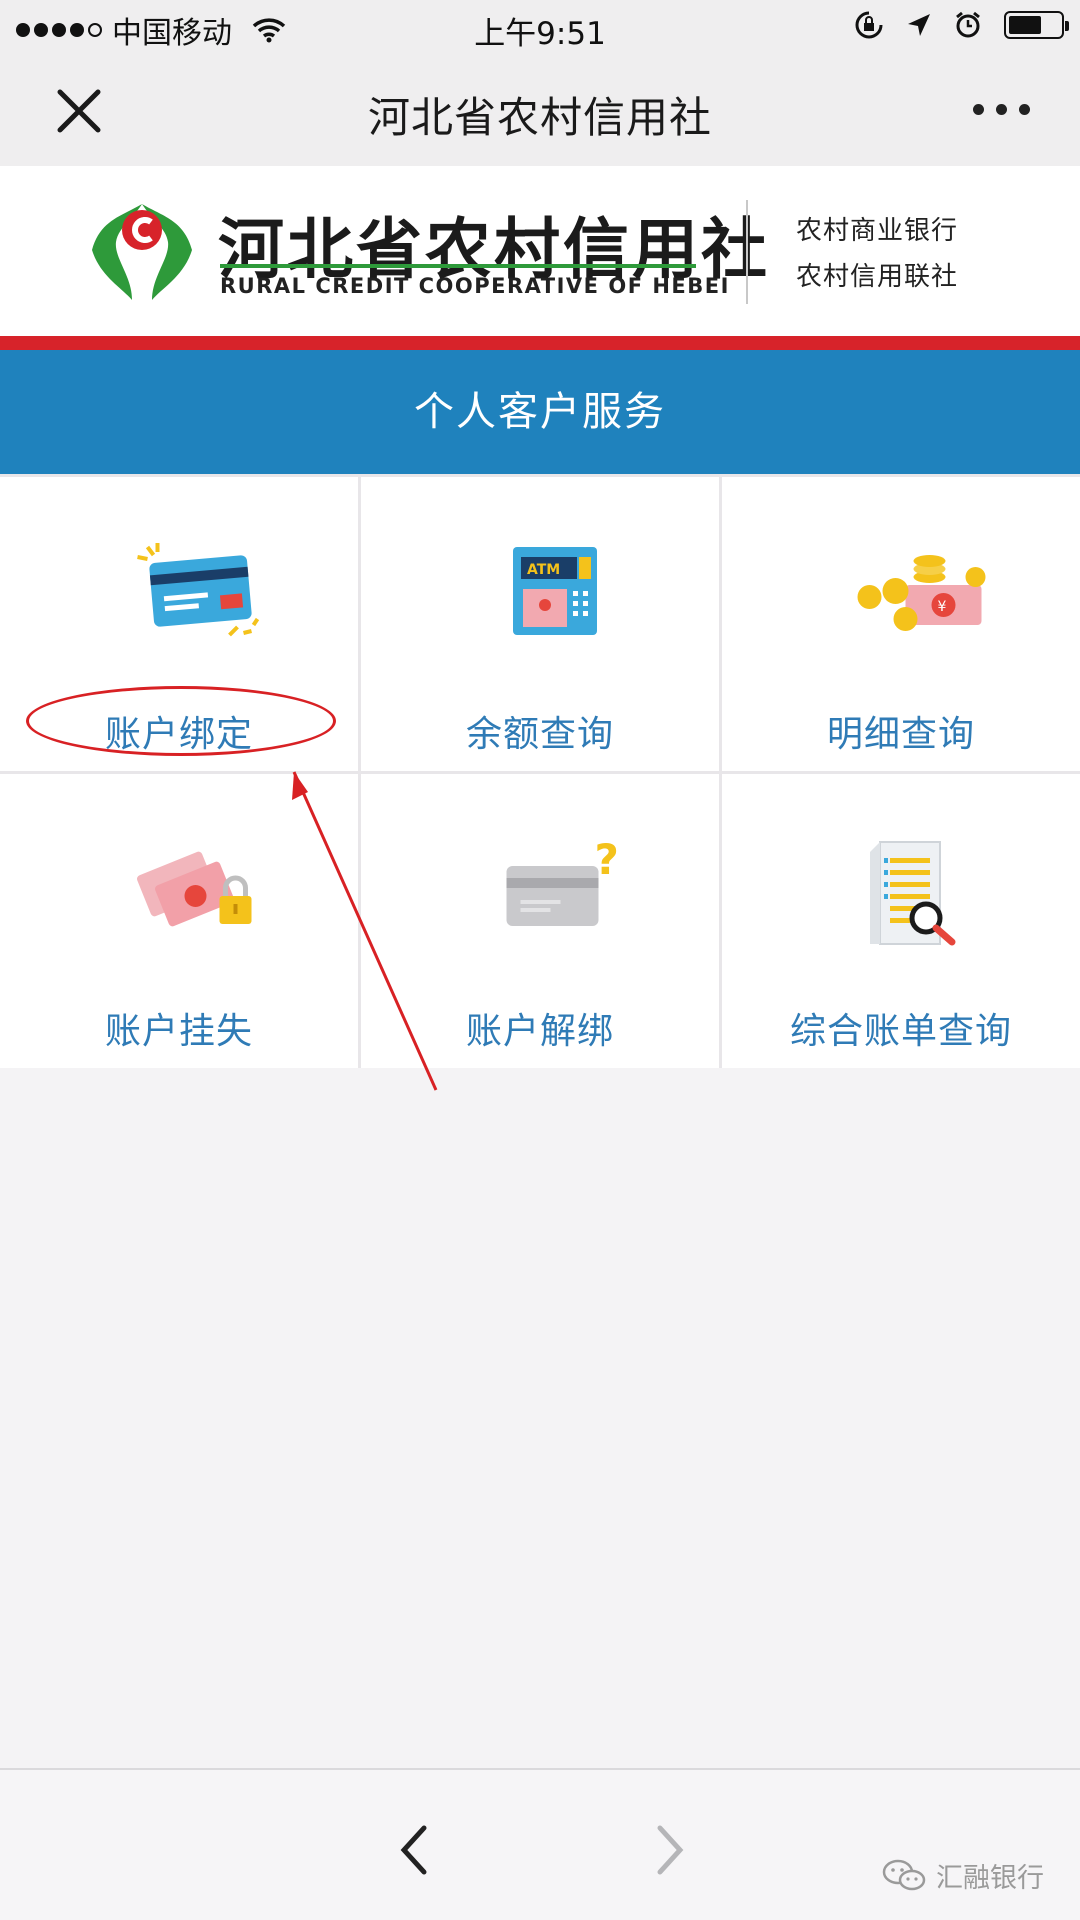 The image size is (1080, 1920). Describe the element at coordinates (990, 1878) in the screenshot. I see `watermark-text: 汇融银行` at that location.